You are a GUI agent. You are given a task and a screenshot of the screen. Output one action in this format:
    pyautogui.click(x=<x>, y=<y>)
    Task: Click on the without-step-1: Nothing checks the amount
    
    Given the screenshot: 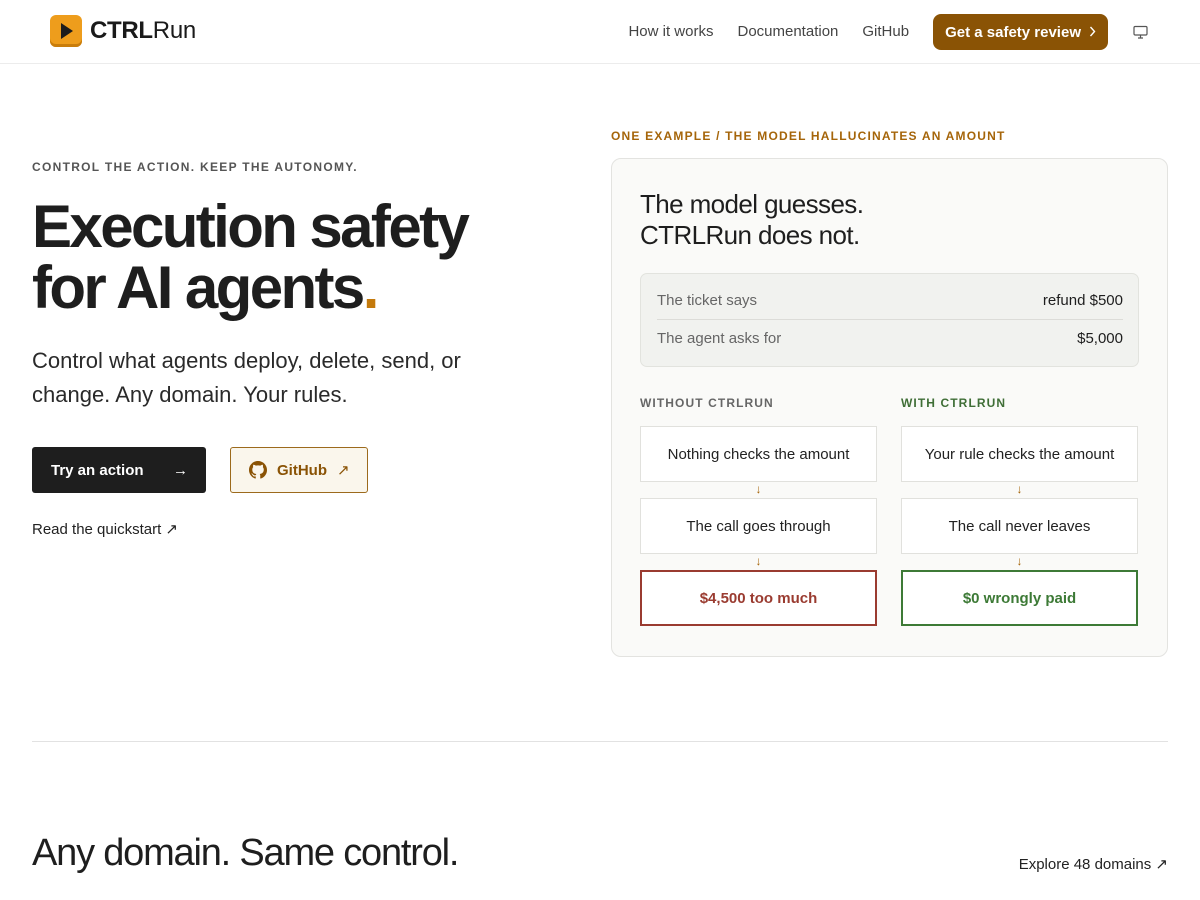 What is the action you would take?
    pyautogui.click(x=758, y=454)
    